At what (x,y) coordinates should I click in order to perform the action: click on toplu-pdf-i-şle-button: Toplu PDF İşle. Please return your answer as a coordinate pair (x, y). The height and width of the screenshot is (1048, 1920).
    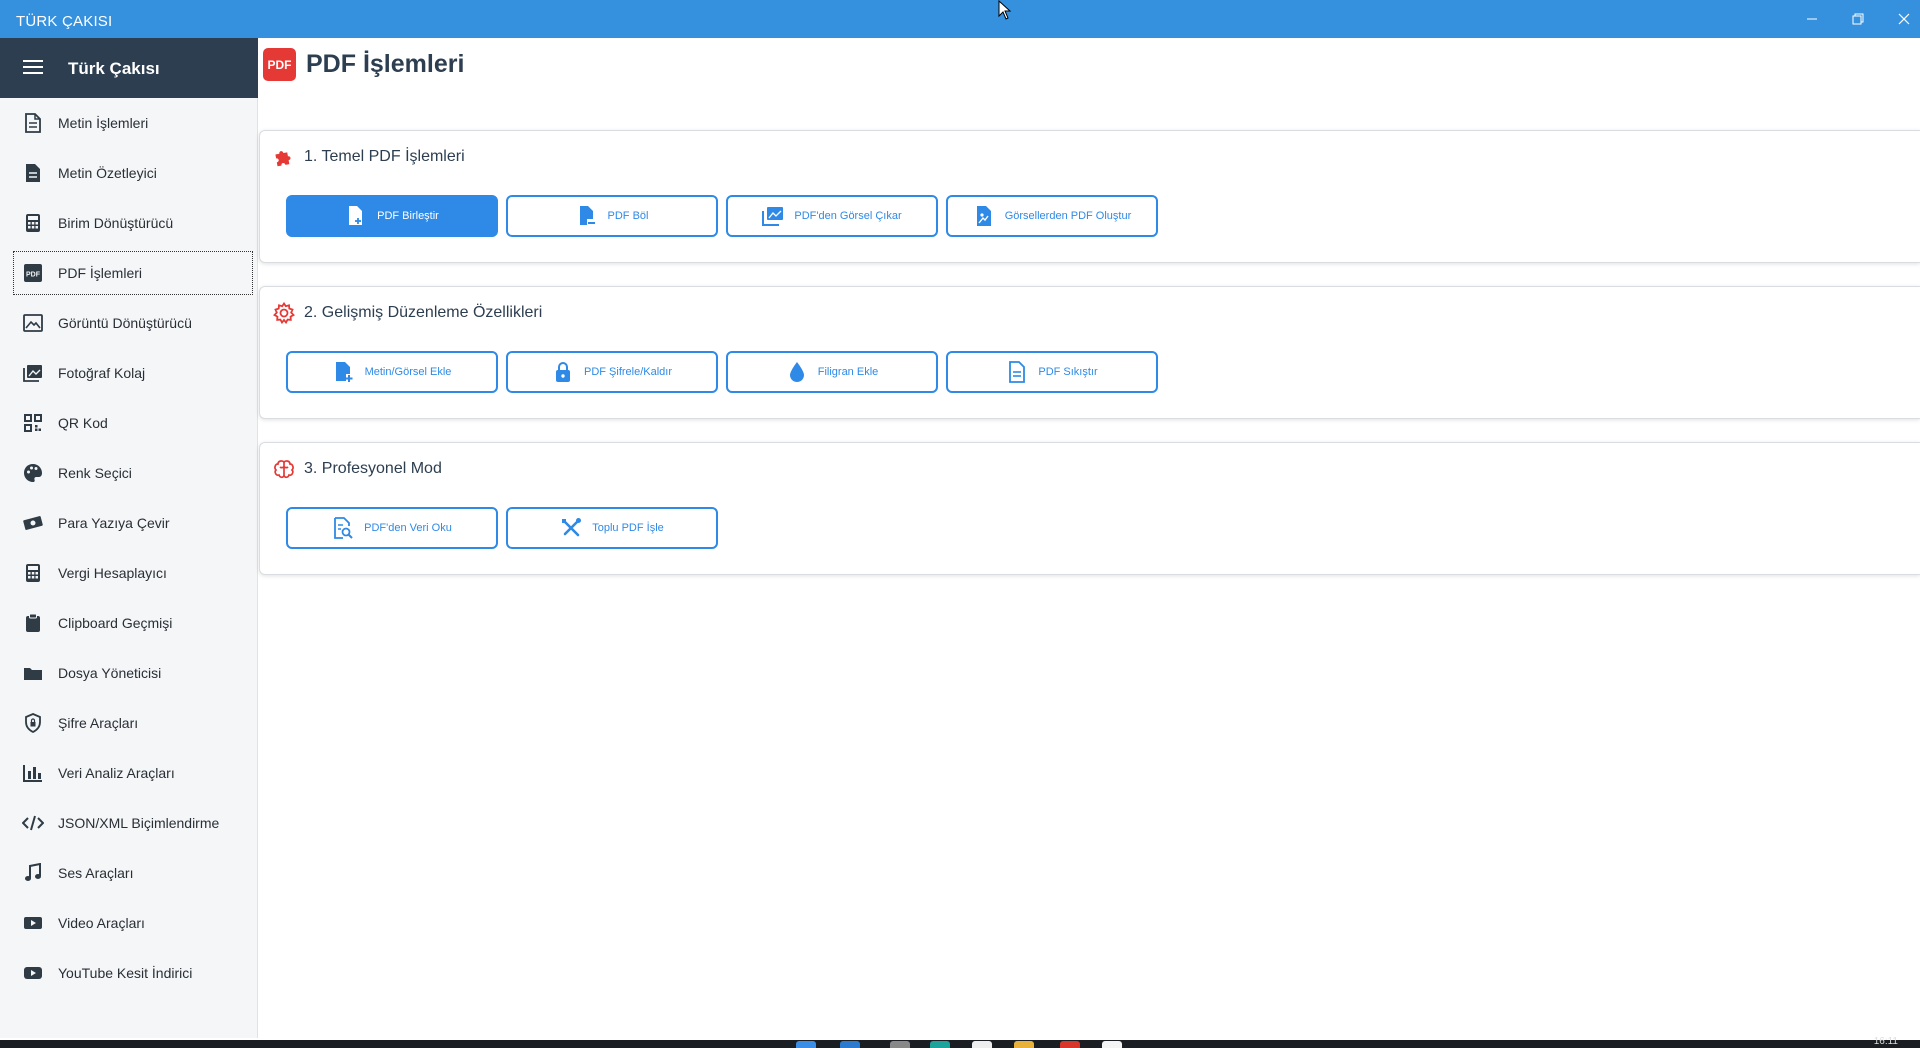
    Looking at the image, I should click on (612, 528).